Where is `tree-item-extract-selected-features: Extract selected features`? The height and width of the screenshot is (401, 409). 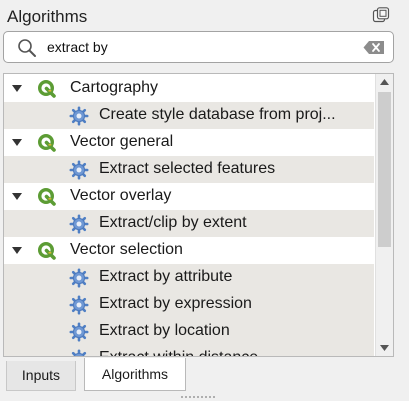 tree-item-extract-selected-features: Extract selected features is located at coordinates (189, 169).